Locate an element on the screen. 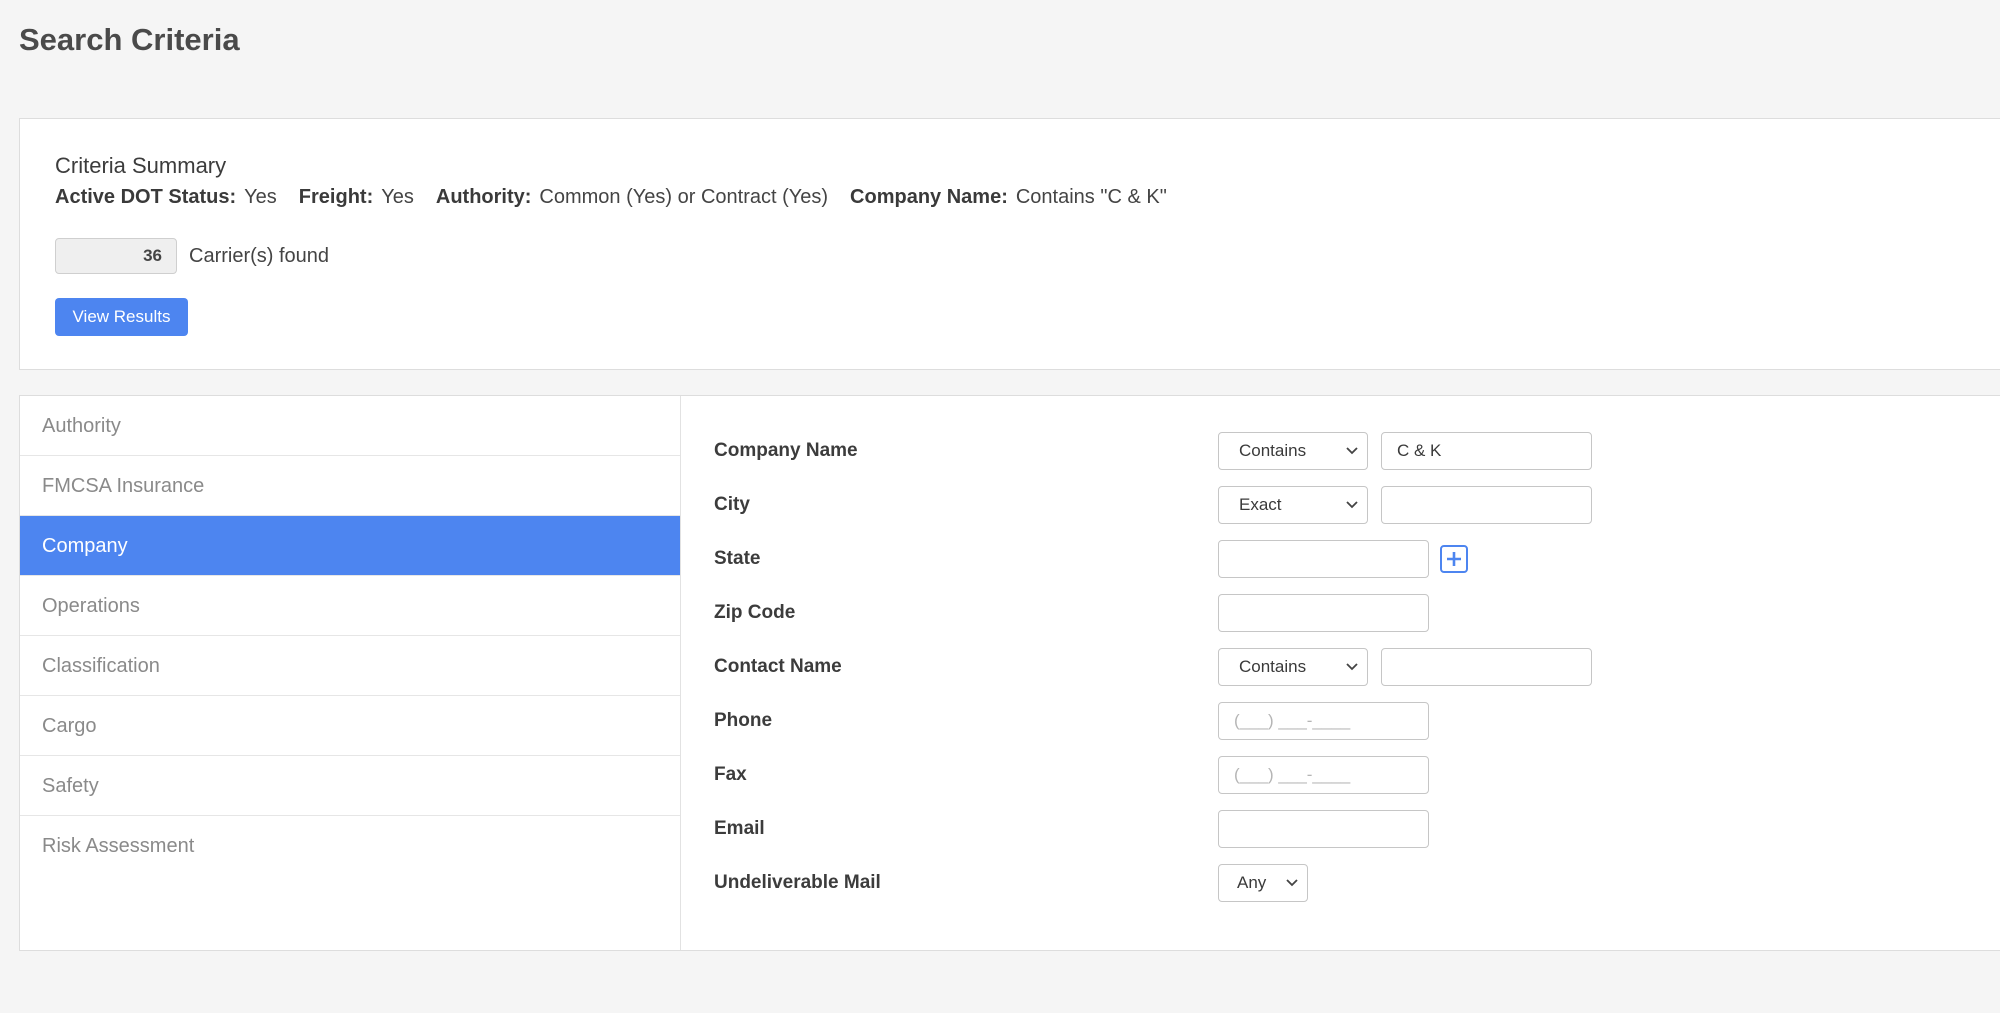 Image resolution: width=2000 pixels, height=1013 pixels. form-row-state: State is located at coordinates (1357, 559).